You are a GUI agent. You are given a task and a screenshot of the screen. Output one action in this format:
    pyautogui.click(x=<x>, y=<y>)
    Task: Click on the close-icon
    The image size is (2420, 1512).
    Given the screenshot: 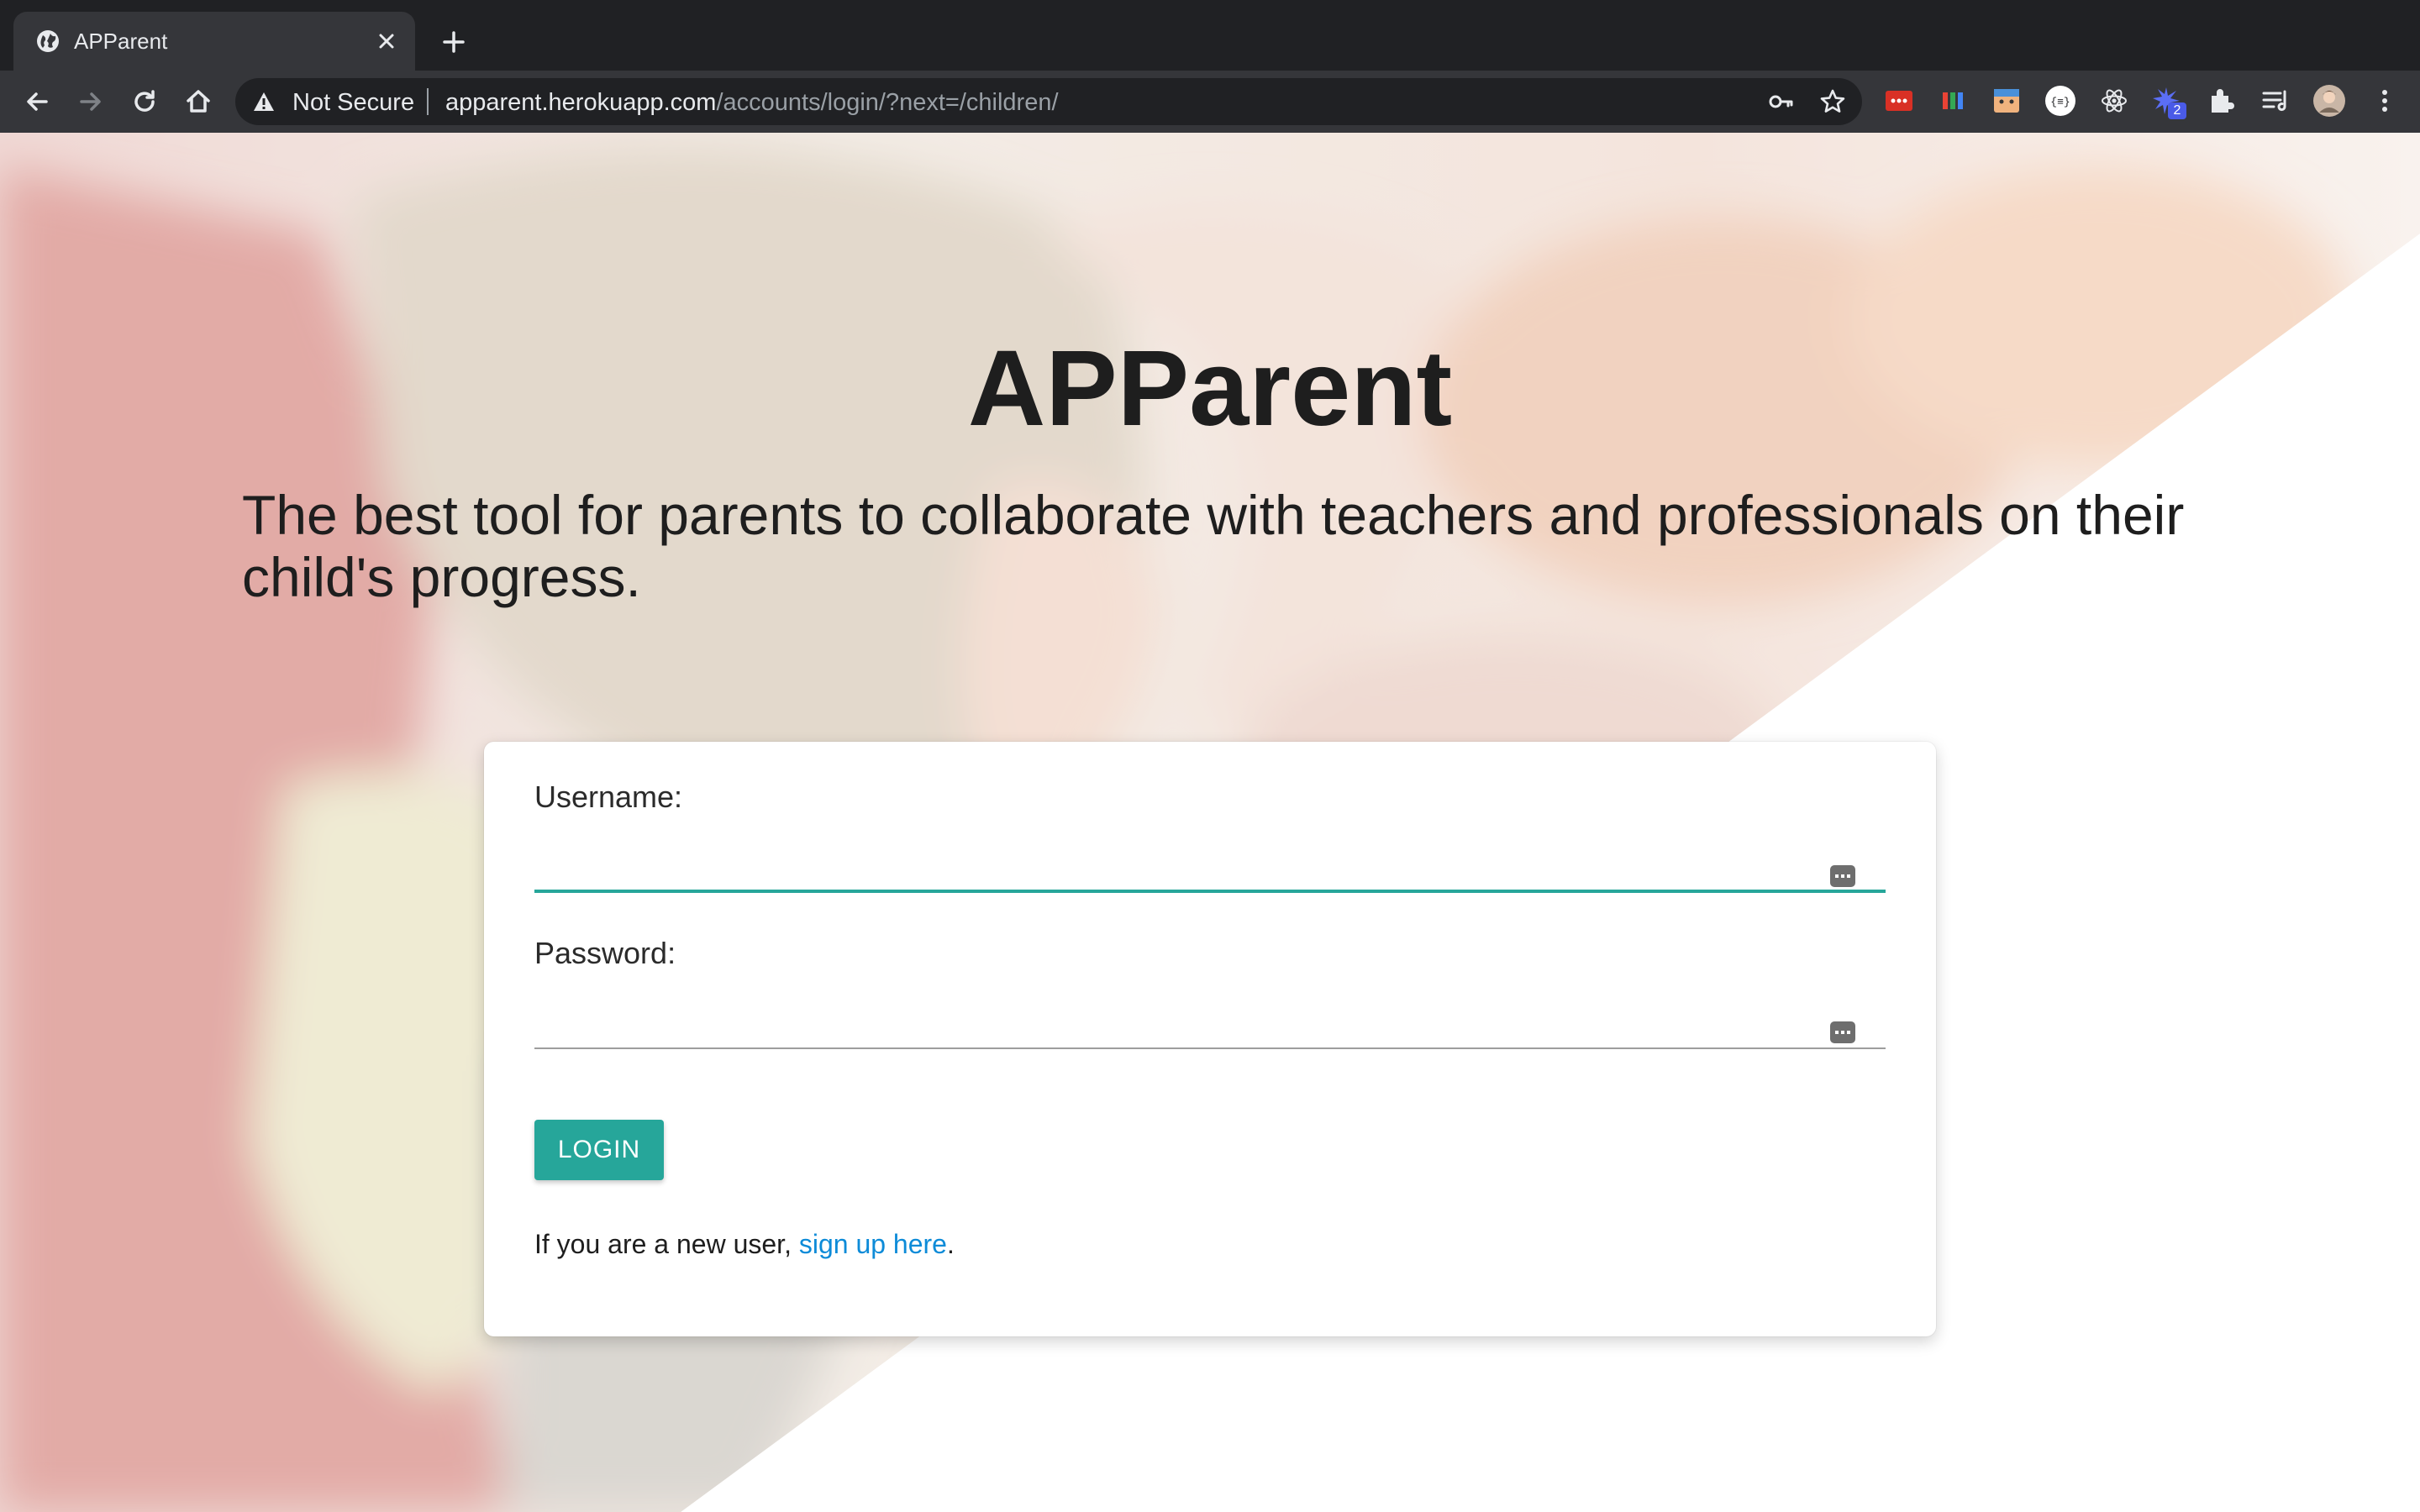 What is the action you would take?
    pyautogui.click(x=386, y=41)
    